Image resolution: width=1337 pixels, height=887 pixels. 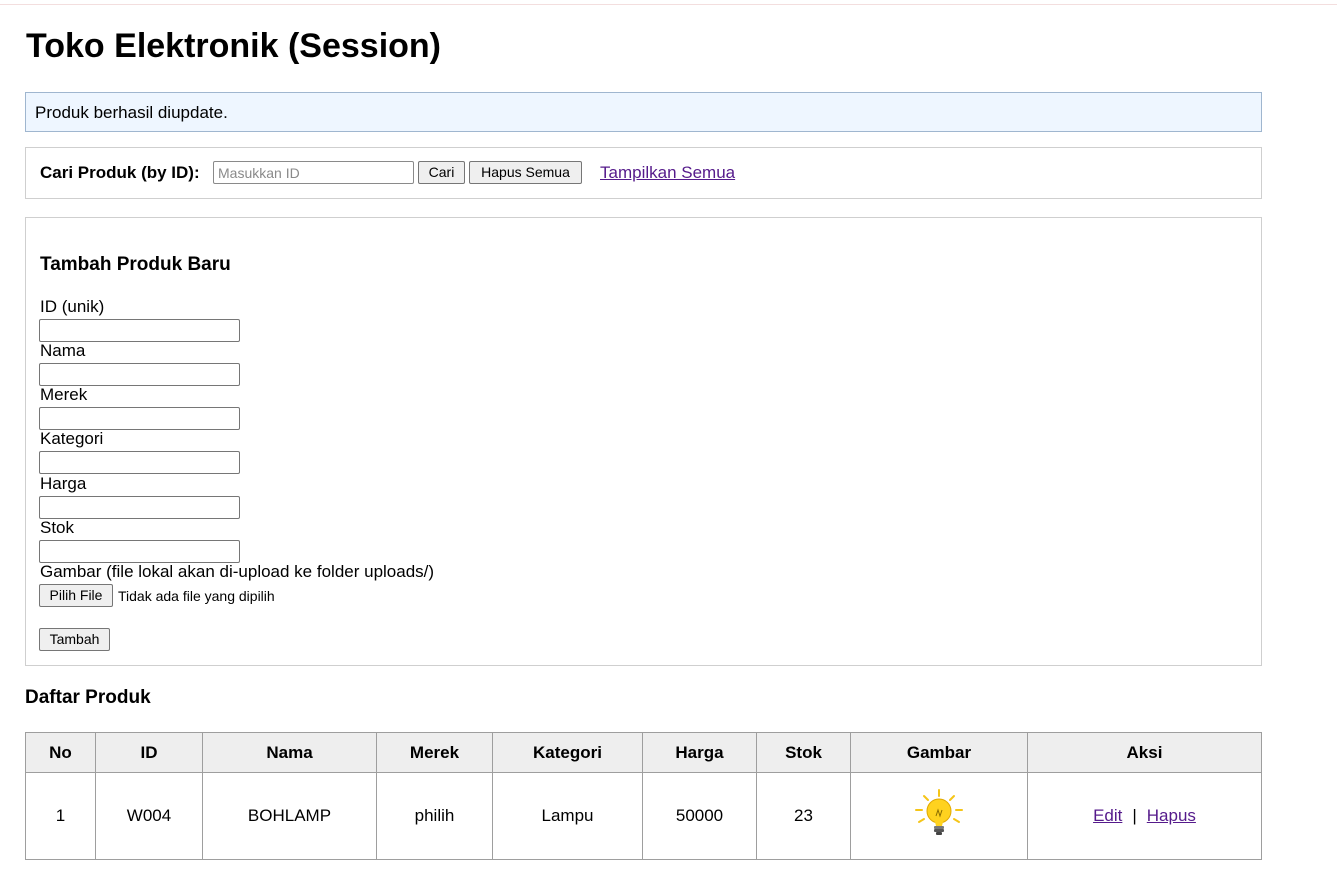 What do you see at coordinates (76, 595) in the screenshot?
I see `choose-file-button: Pilih File` at bounding box center [76, 595].